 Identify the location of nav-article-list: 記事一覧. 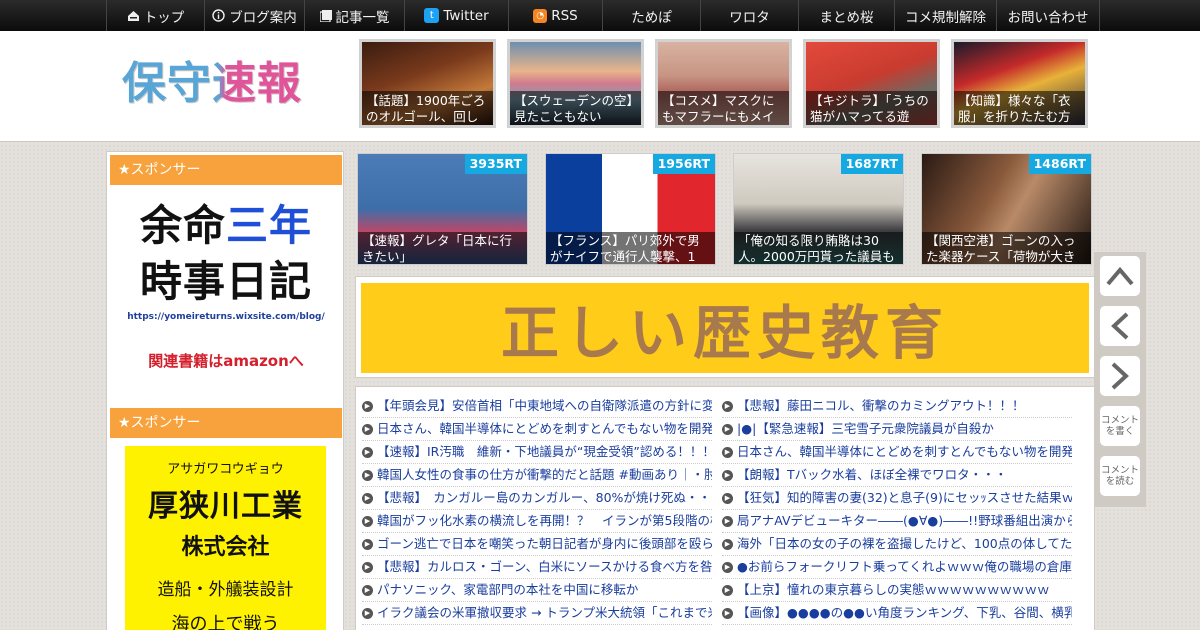
(354, 15).